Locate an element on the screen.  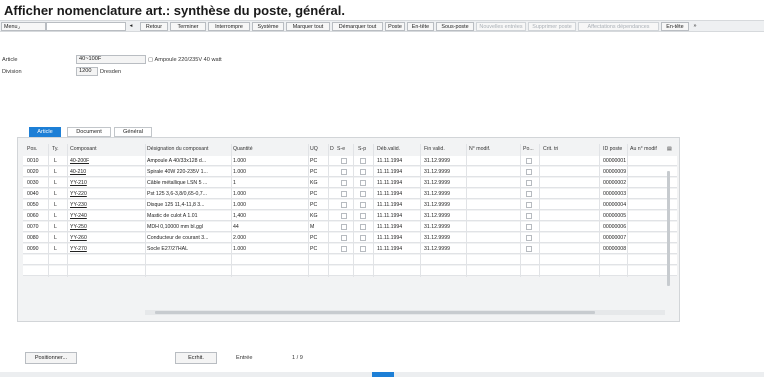
menu-button: Menu⌟ is located at coordinates (23, 26).